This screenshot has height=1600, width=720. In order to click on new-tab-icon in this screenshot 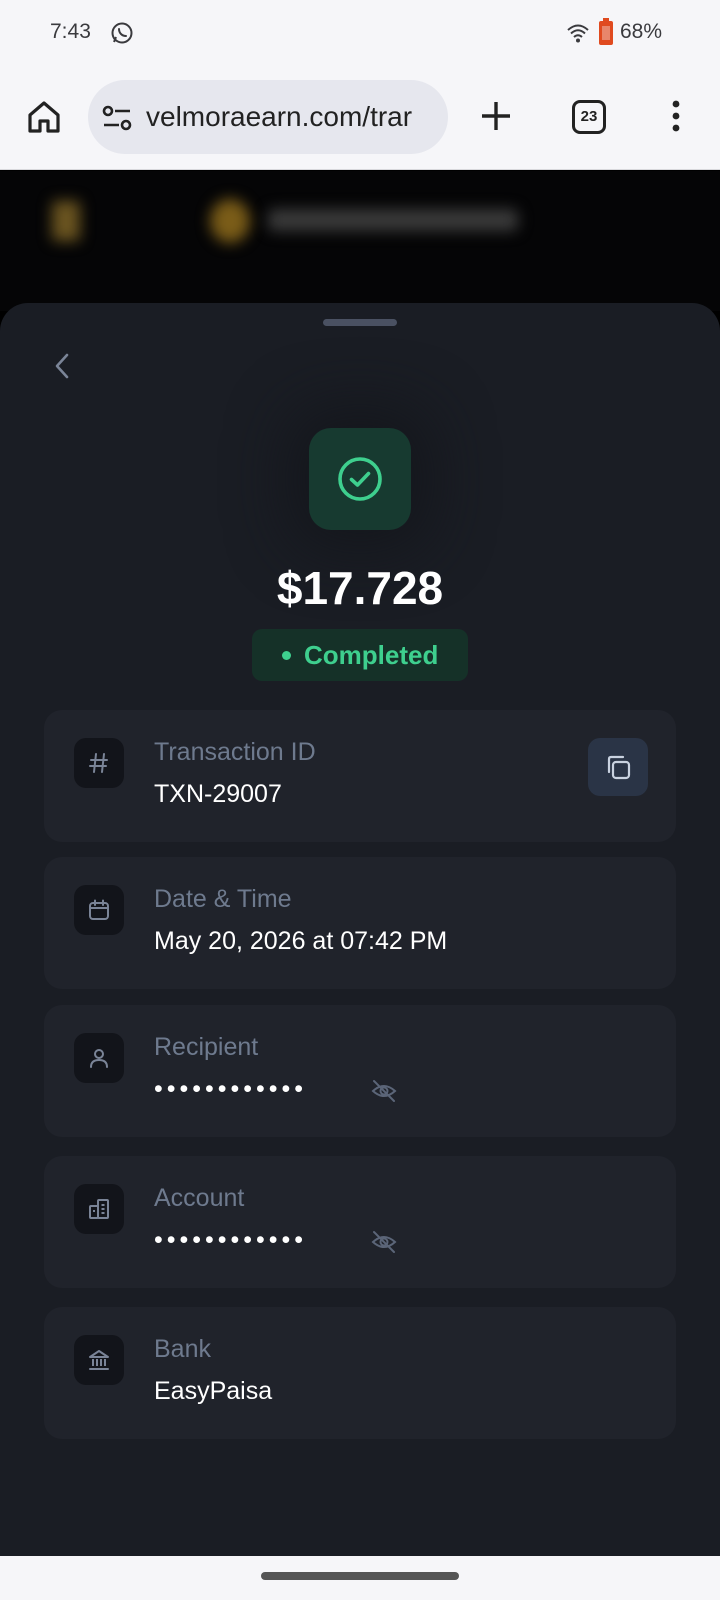, I will do `click(496, 116)`.